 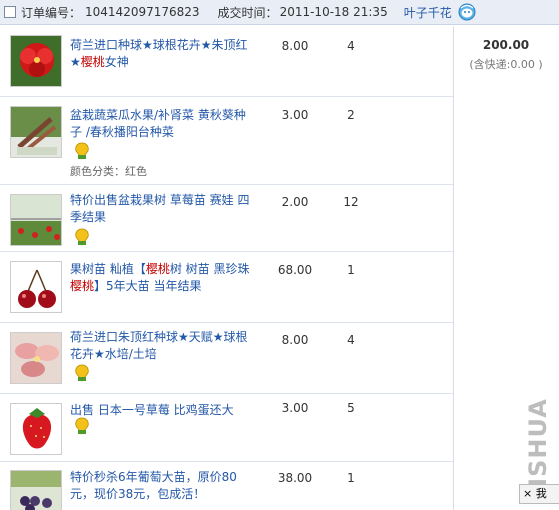 What do you see at coordinates (163, 410) in the screenshot?
I see `product-title-link: 出售 日本一号草莓 比鸡蛋还大` at bounding box center [163, 410].